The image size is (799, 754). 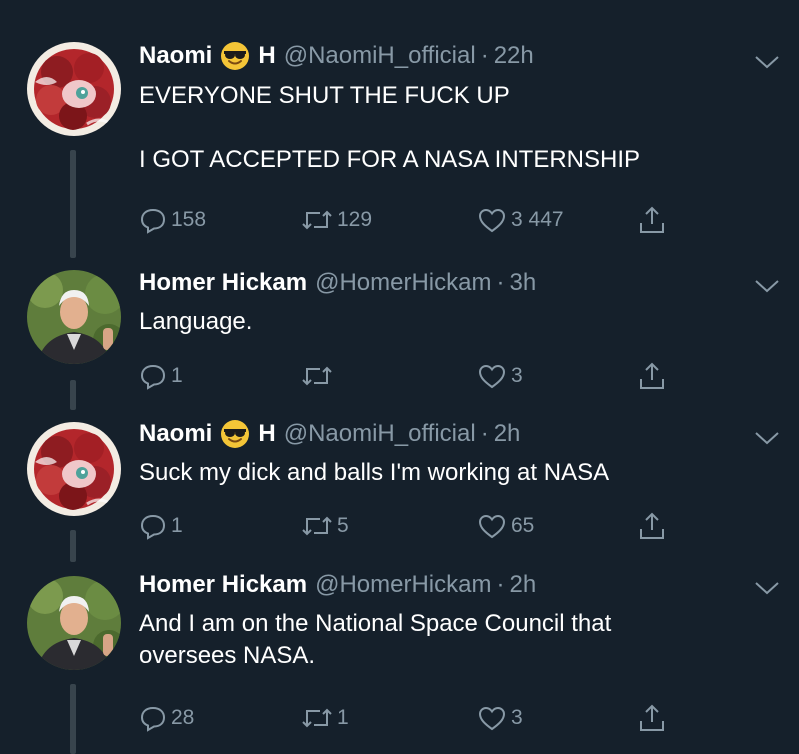 I want to click on retweet-button: 5, so click(x=325, y=526).